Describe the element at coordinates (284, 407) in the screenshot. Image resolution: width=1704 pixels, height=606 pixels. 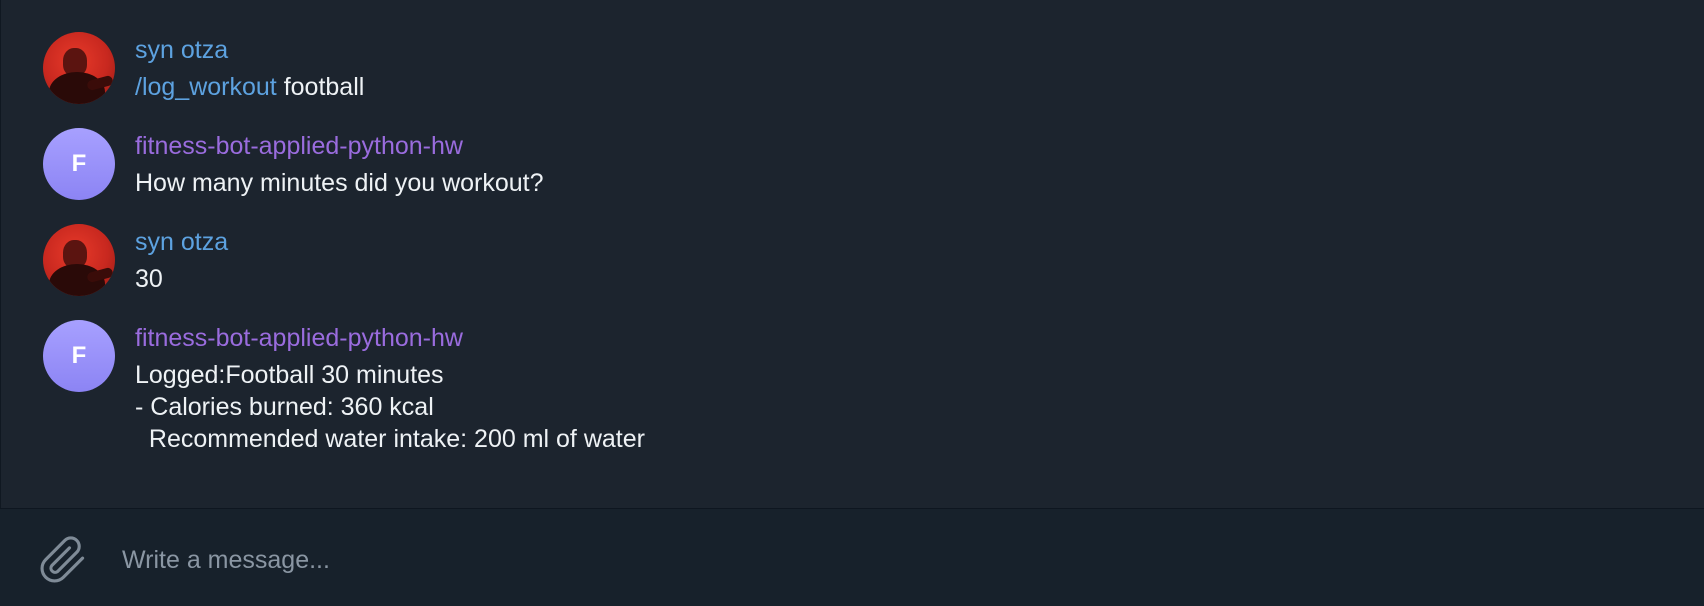
I see `message-line: - Calories burned: 360 kcal` at that location.